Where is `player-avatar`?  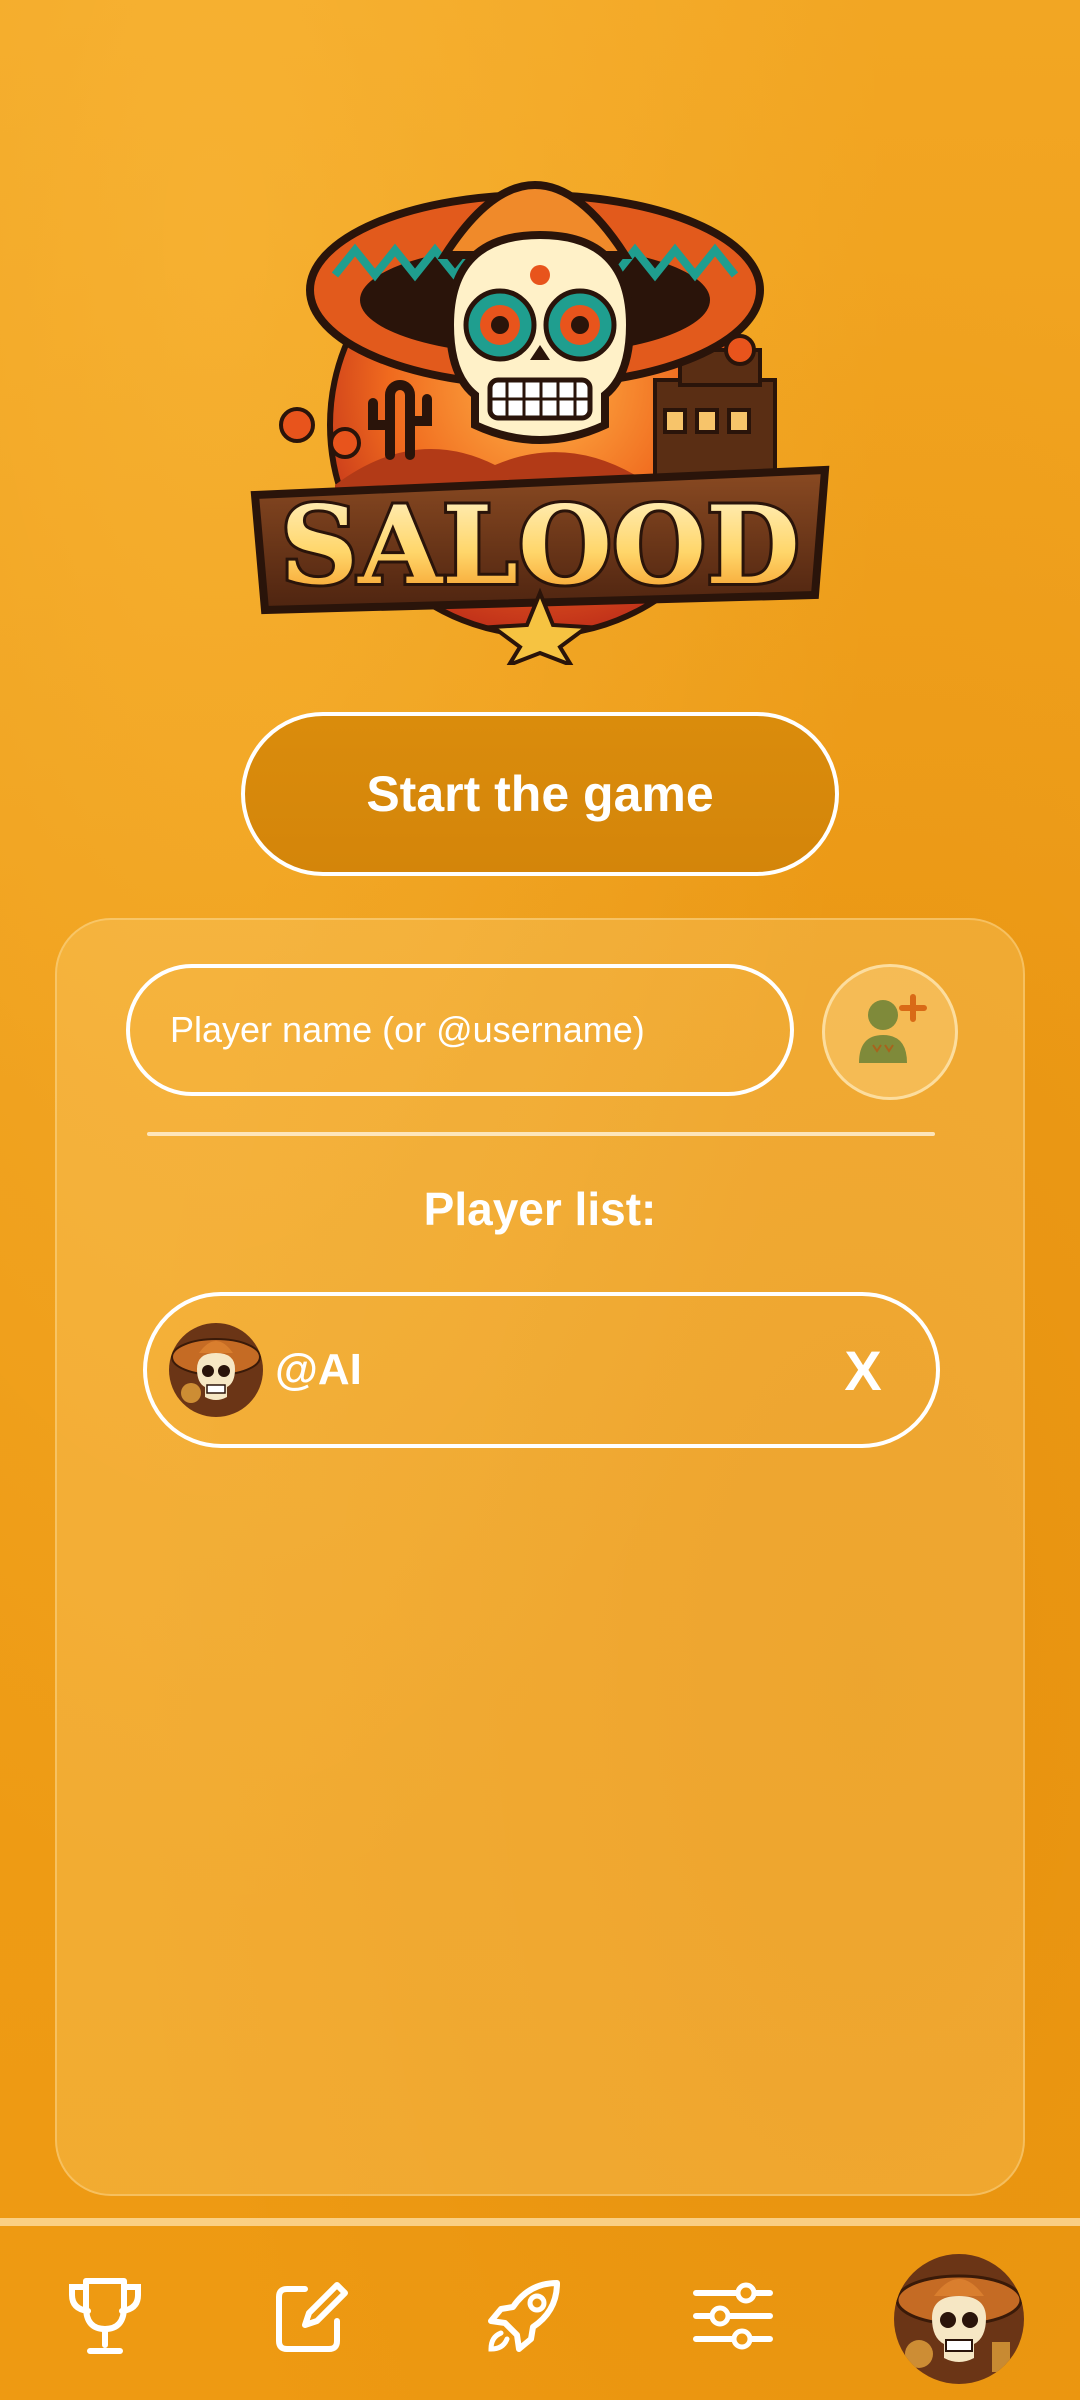
player-avatar is located at coordinates (216, 1370).